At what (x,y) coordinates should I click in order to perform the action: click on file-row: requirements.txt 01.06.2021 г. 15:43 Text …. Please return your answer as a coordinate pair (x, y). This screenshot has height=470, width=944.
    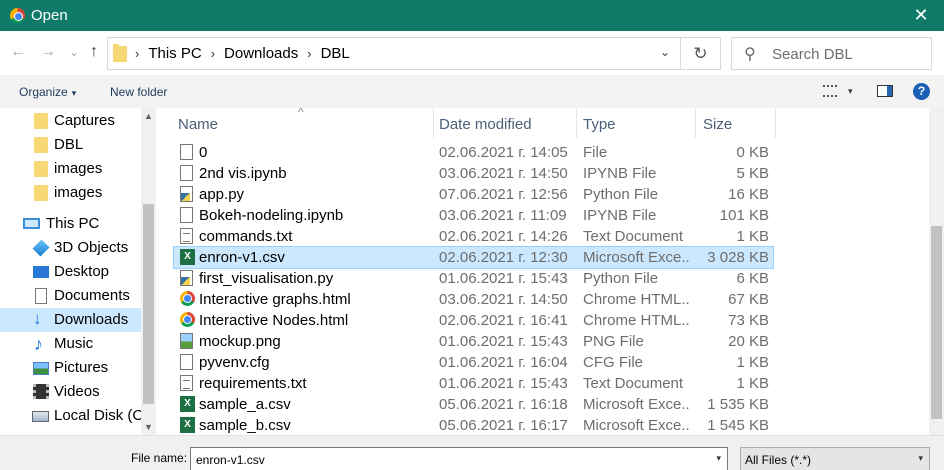
    Looking at the image, I should click on (542, 383).